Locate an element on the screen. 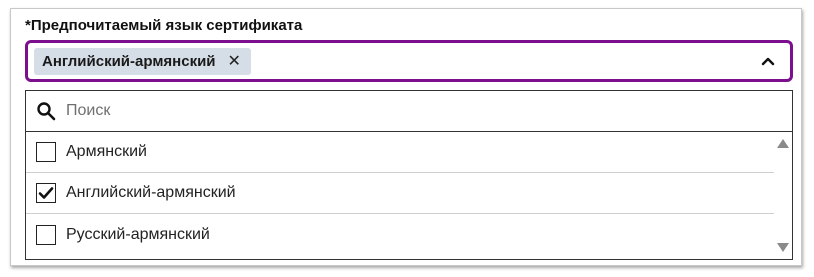 The height and width of the screenshot is (277, 814). option-label: Армянский is located at coordinates (106, 151).